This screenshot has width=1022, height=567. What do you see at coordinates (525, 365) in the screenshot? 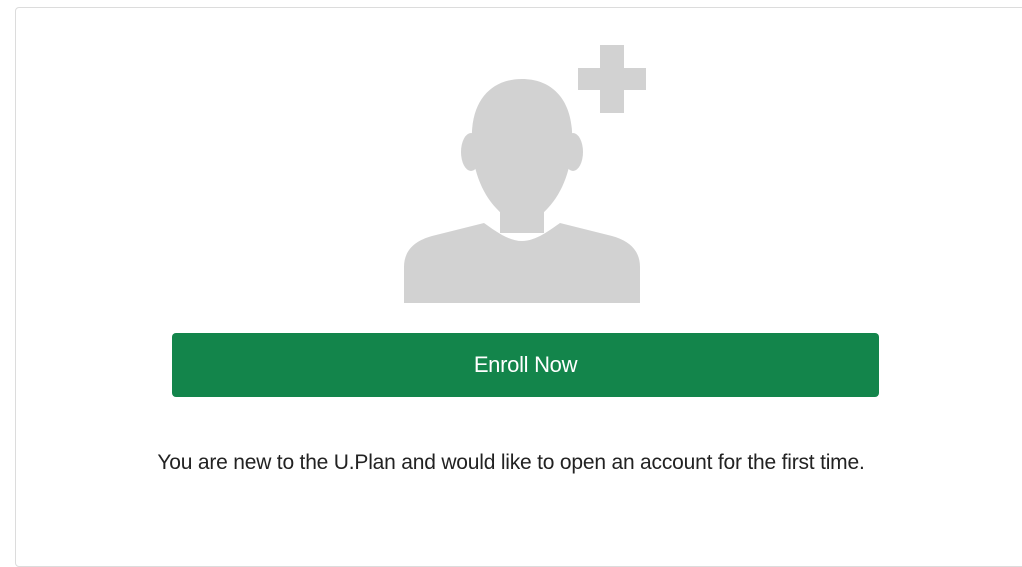
I see `enroll-now-button: Enroll Now` at bounding box center [525, 365].